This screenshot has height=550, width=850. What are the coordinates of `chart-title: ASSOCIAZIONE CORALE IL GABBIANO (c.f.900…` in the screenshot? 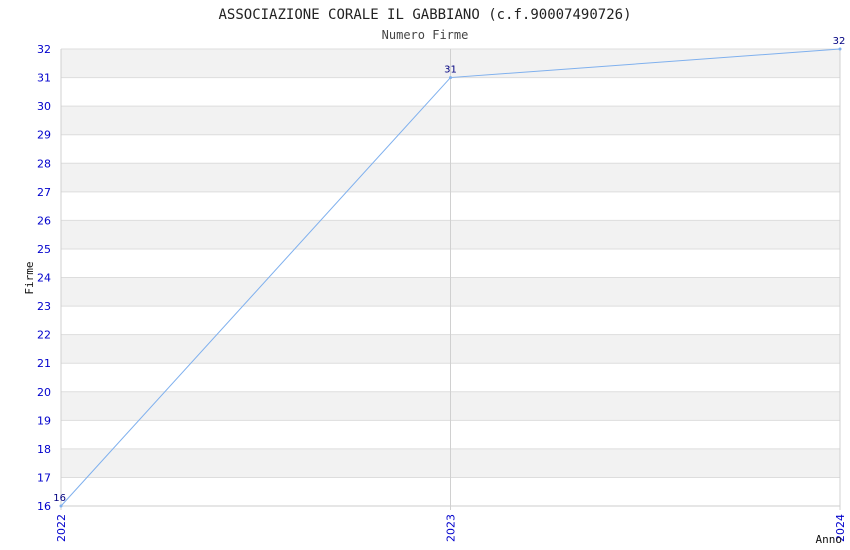 It's located at (424, 15).